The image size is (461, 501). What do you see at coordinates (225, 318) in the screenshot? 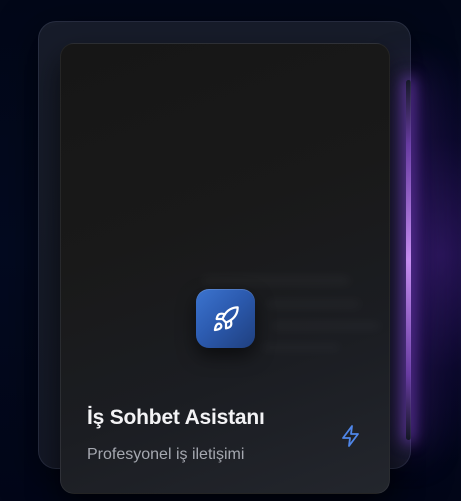
I see `rocket-icon` at bounding box center [225, 318].